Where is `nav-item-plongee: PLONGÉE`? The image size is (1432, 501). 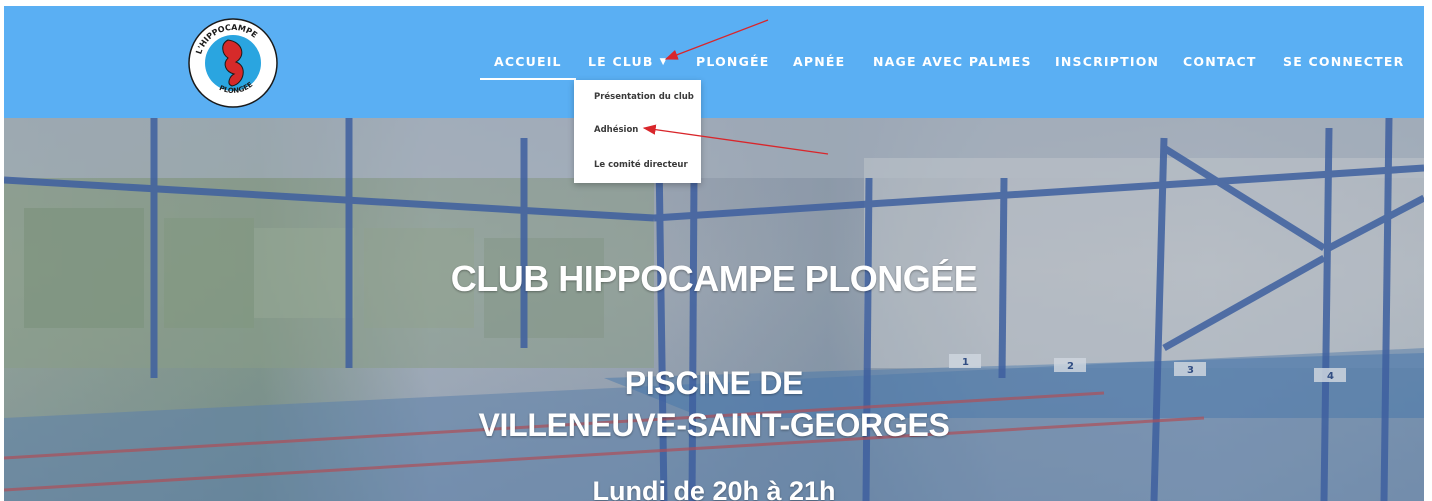 nav-item-plongee: PLONGÉE is located at coordinates (733, 64).